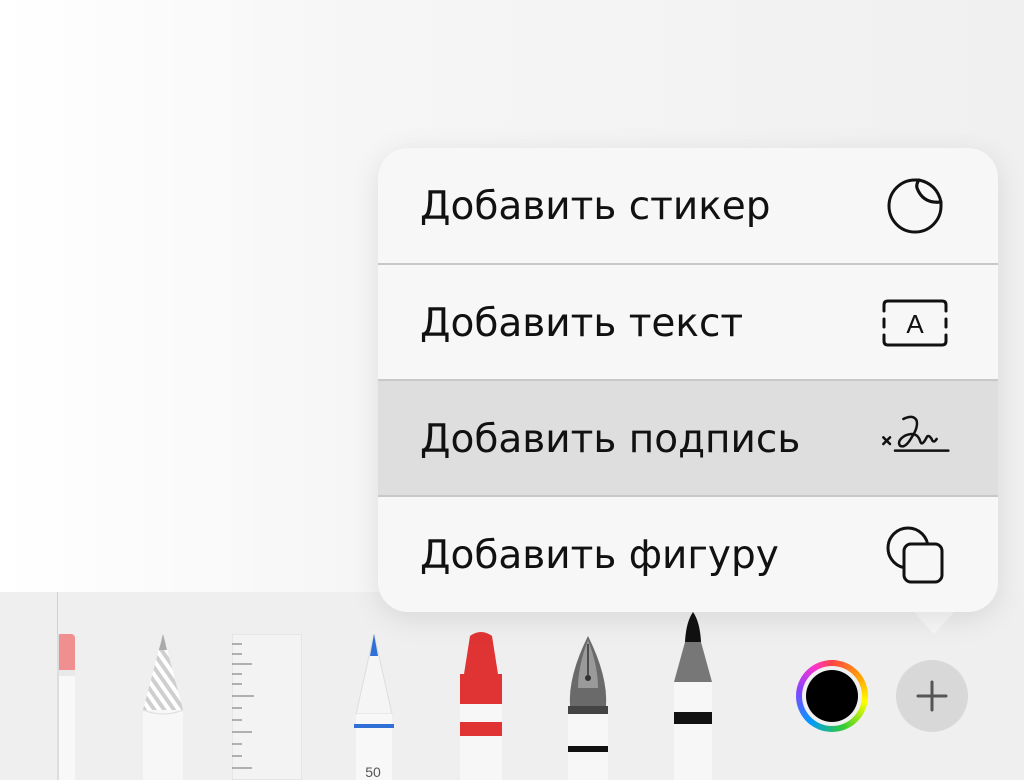 The image size is (1024, 780). I want to click on menu-item-add-sticker: Добавить стикер, so click(688, 206).